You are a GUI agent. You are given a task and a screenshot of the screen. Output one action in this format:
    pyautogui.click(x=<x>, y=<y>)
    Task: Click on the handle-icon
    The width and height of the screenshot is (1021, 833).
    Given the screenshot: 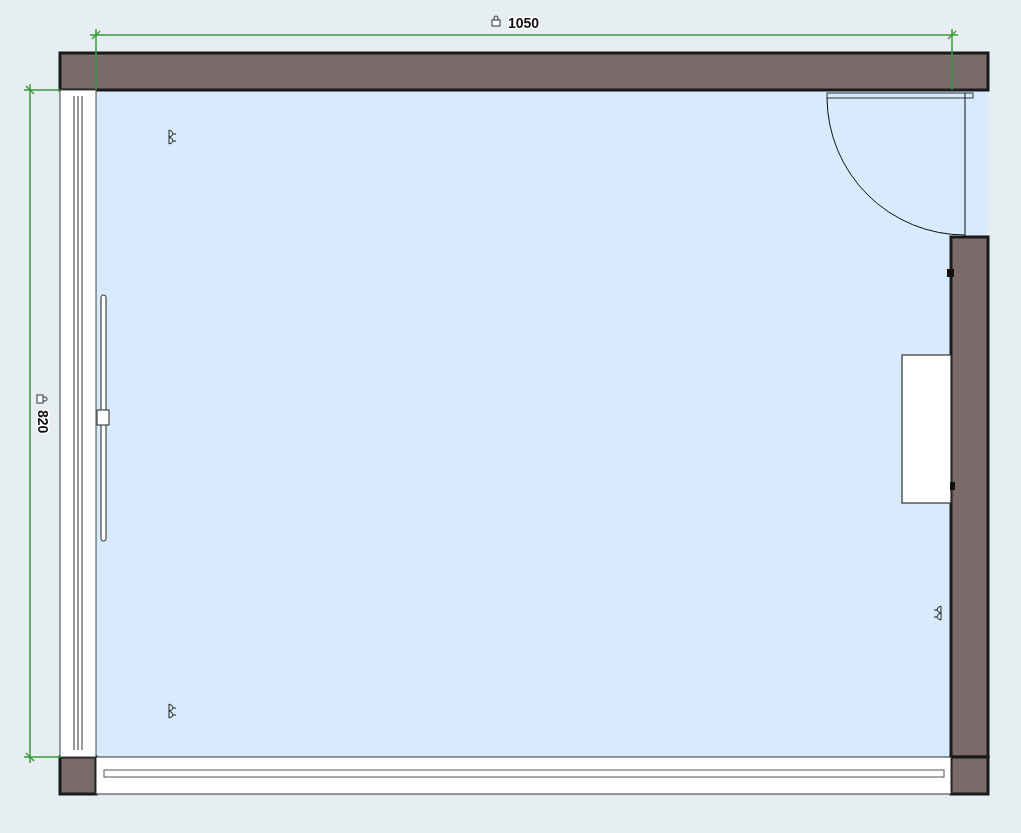 What is the action you would take?
    pyautogui.click(x=103, y=417)
    